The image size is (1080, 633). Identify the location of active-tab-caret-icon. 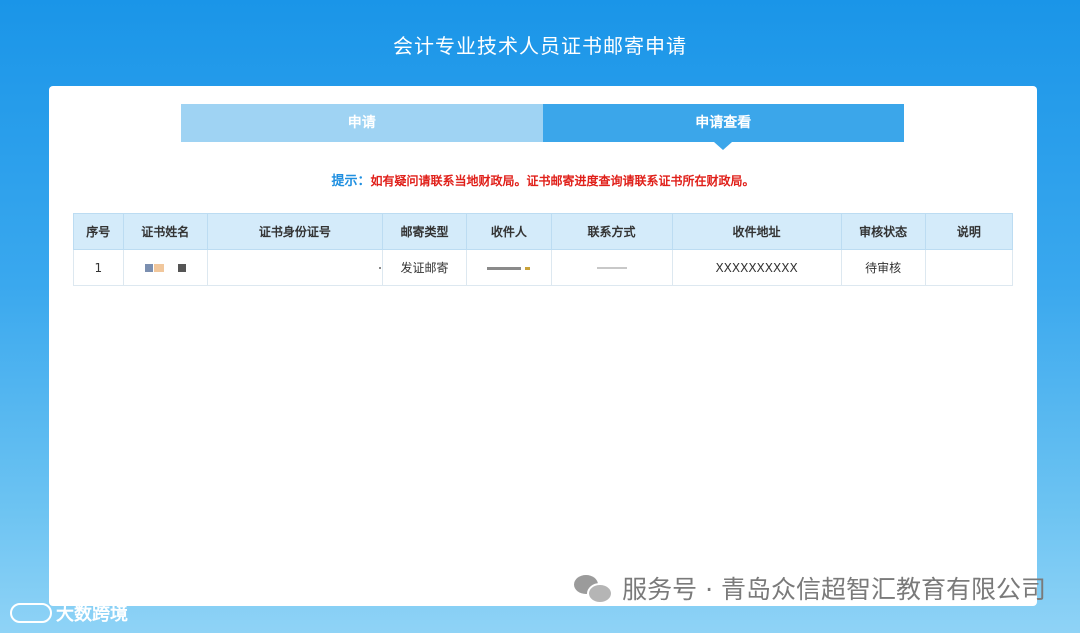
(723, 146).